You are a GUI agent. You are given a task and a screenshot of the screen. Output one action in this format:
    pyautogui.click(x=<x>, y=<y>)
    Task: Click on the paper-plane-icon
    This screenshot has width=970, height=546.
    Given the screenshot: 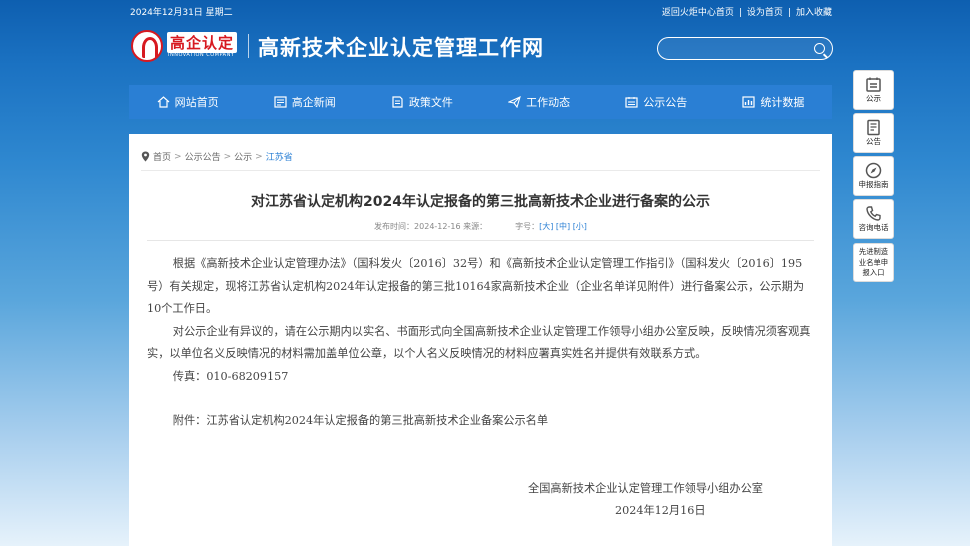 What is the action you would take?
    pyautogui.click(x=514, y=102)
    